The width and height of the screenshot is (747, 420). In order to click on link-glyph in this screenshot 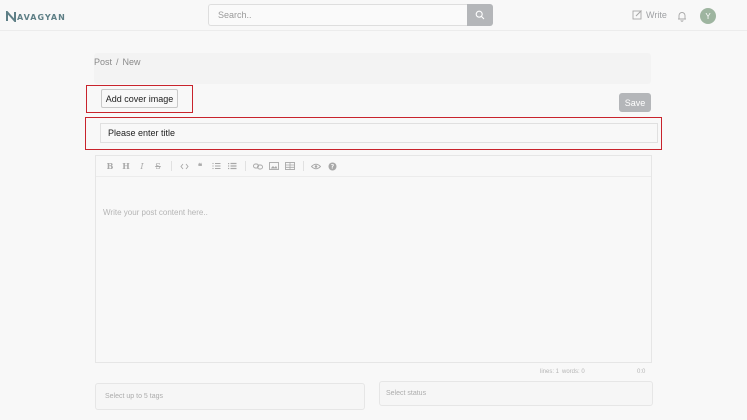, I will do `click(258, 166)`.